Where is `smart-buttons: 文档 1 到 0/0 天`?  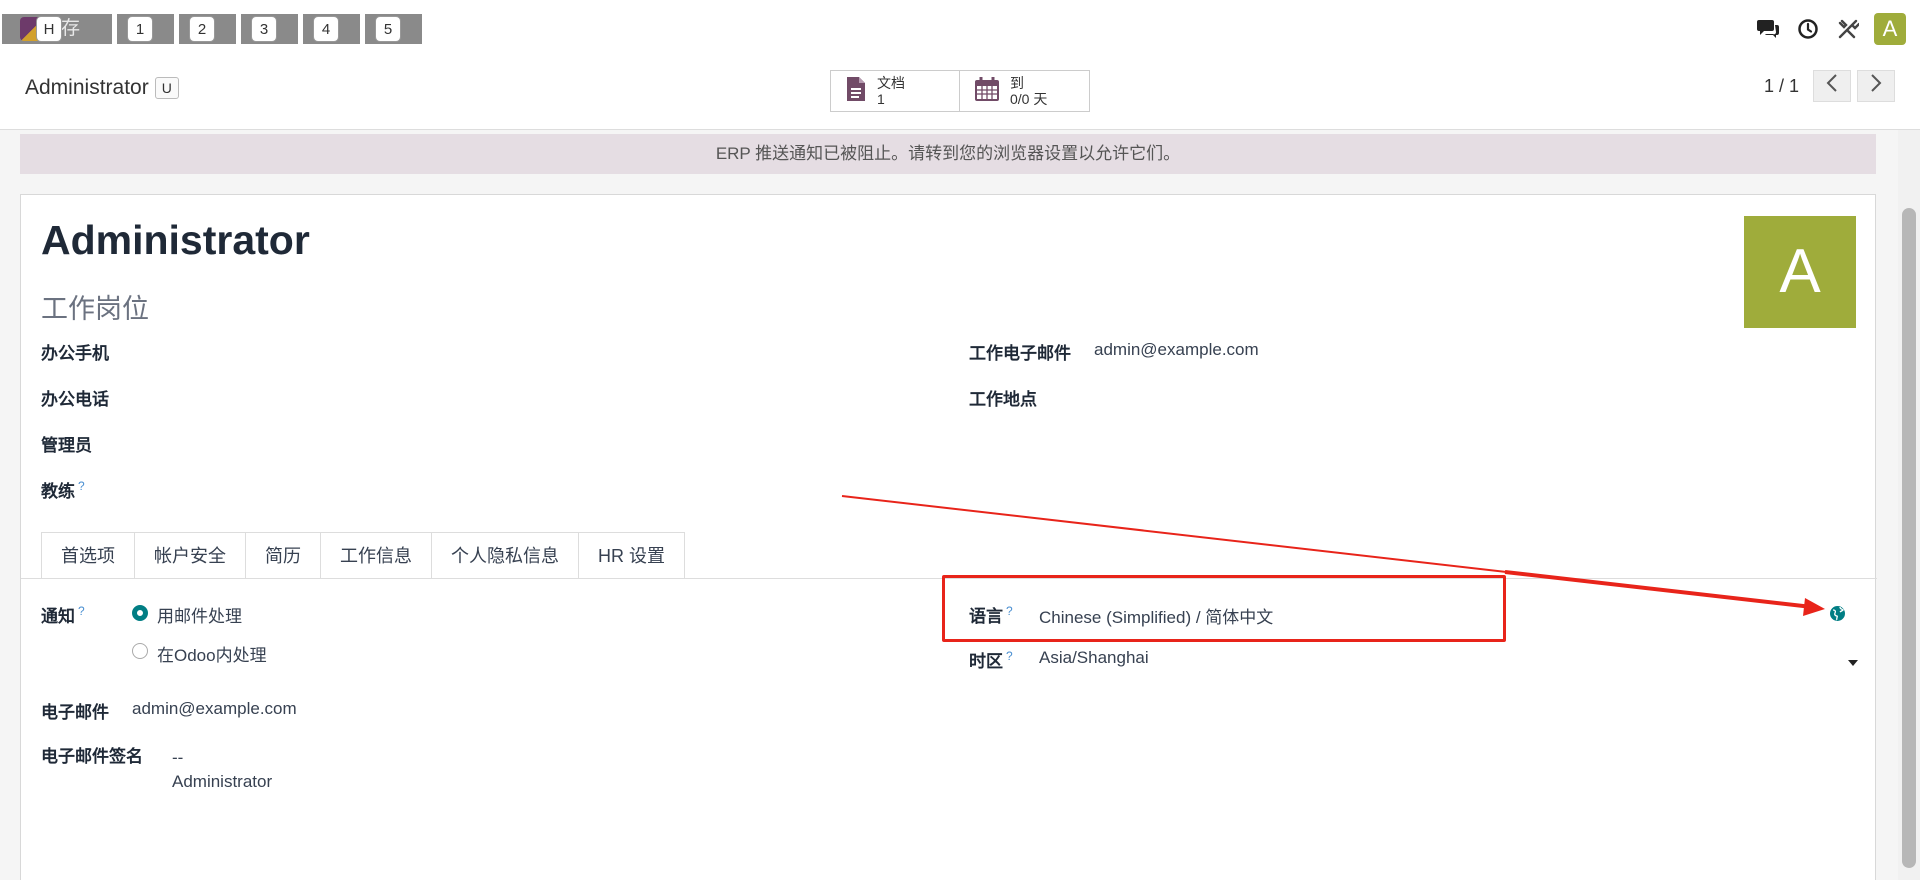 smart-buttons: 文档 1 到 0/0 天 is located at coordinates (960, 91).